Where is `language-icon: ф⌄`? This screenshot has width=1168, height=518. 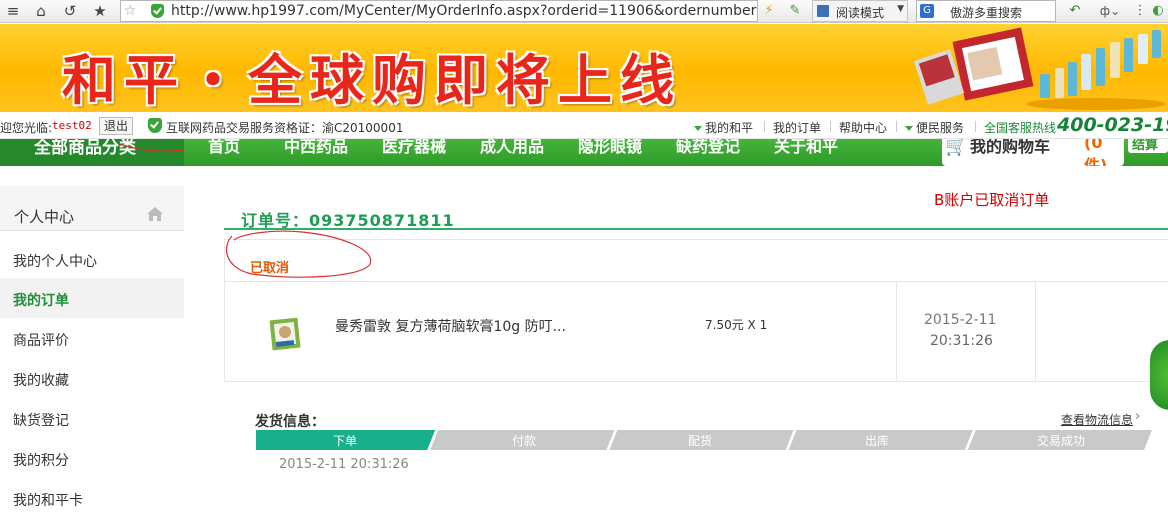
language-icon: ф⌄ is located at coordinates (1110, 11).